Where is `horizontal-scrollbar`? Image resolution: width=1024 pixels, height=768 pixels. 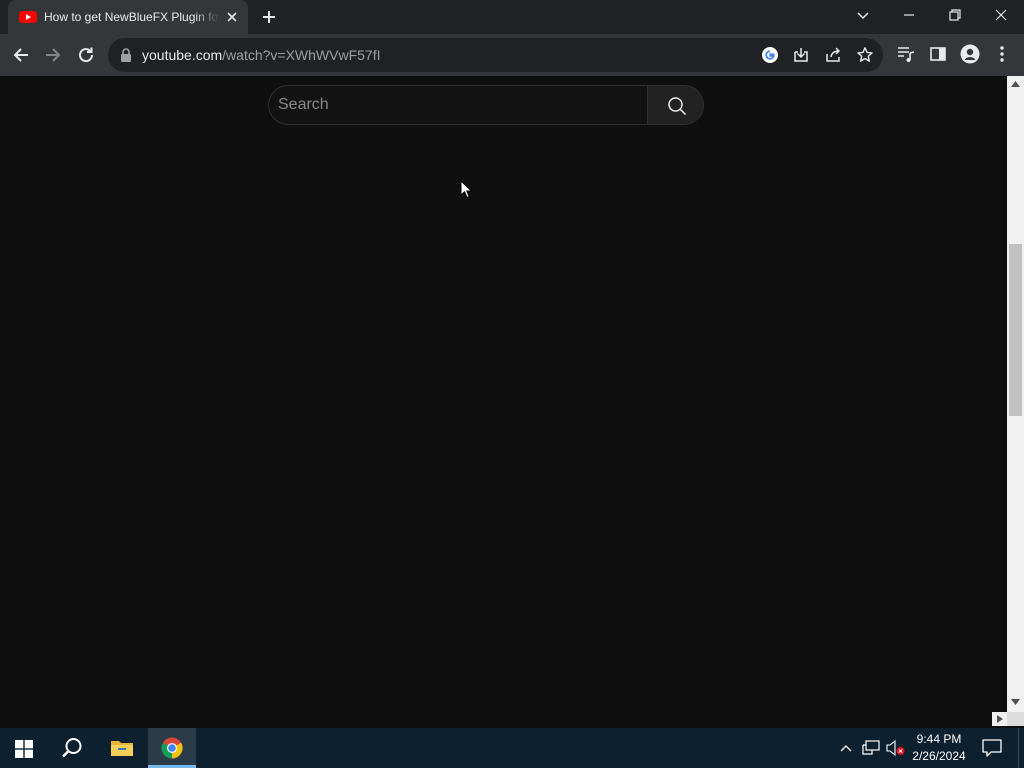
horizontal-scrollbar is located at coordinates (503, 719).